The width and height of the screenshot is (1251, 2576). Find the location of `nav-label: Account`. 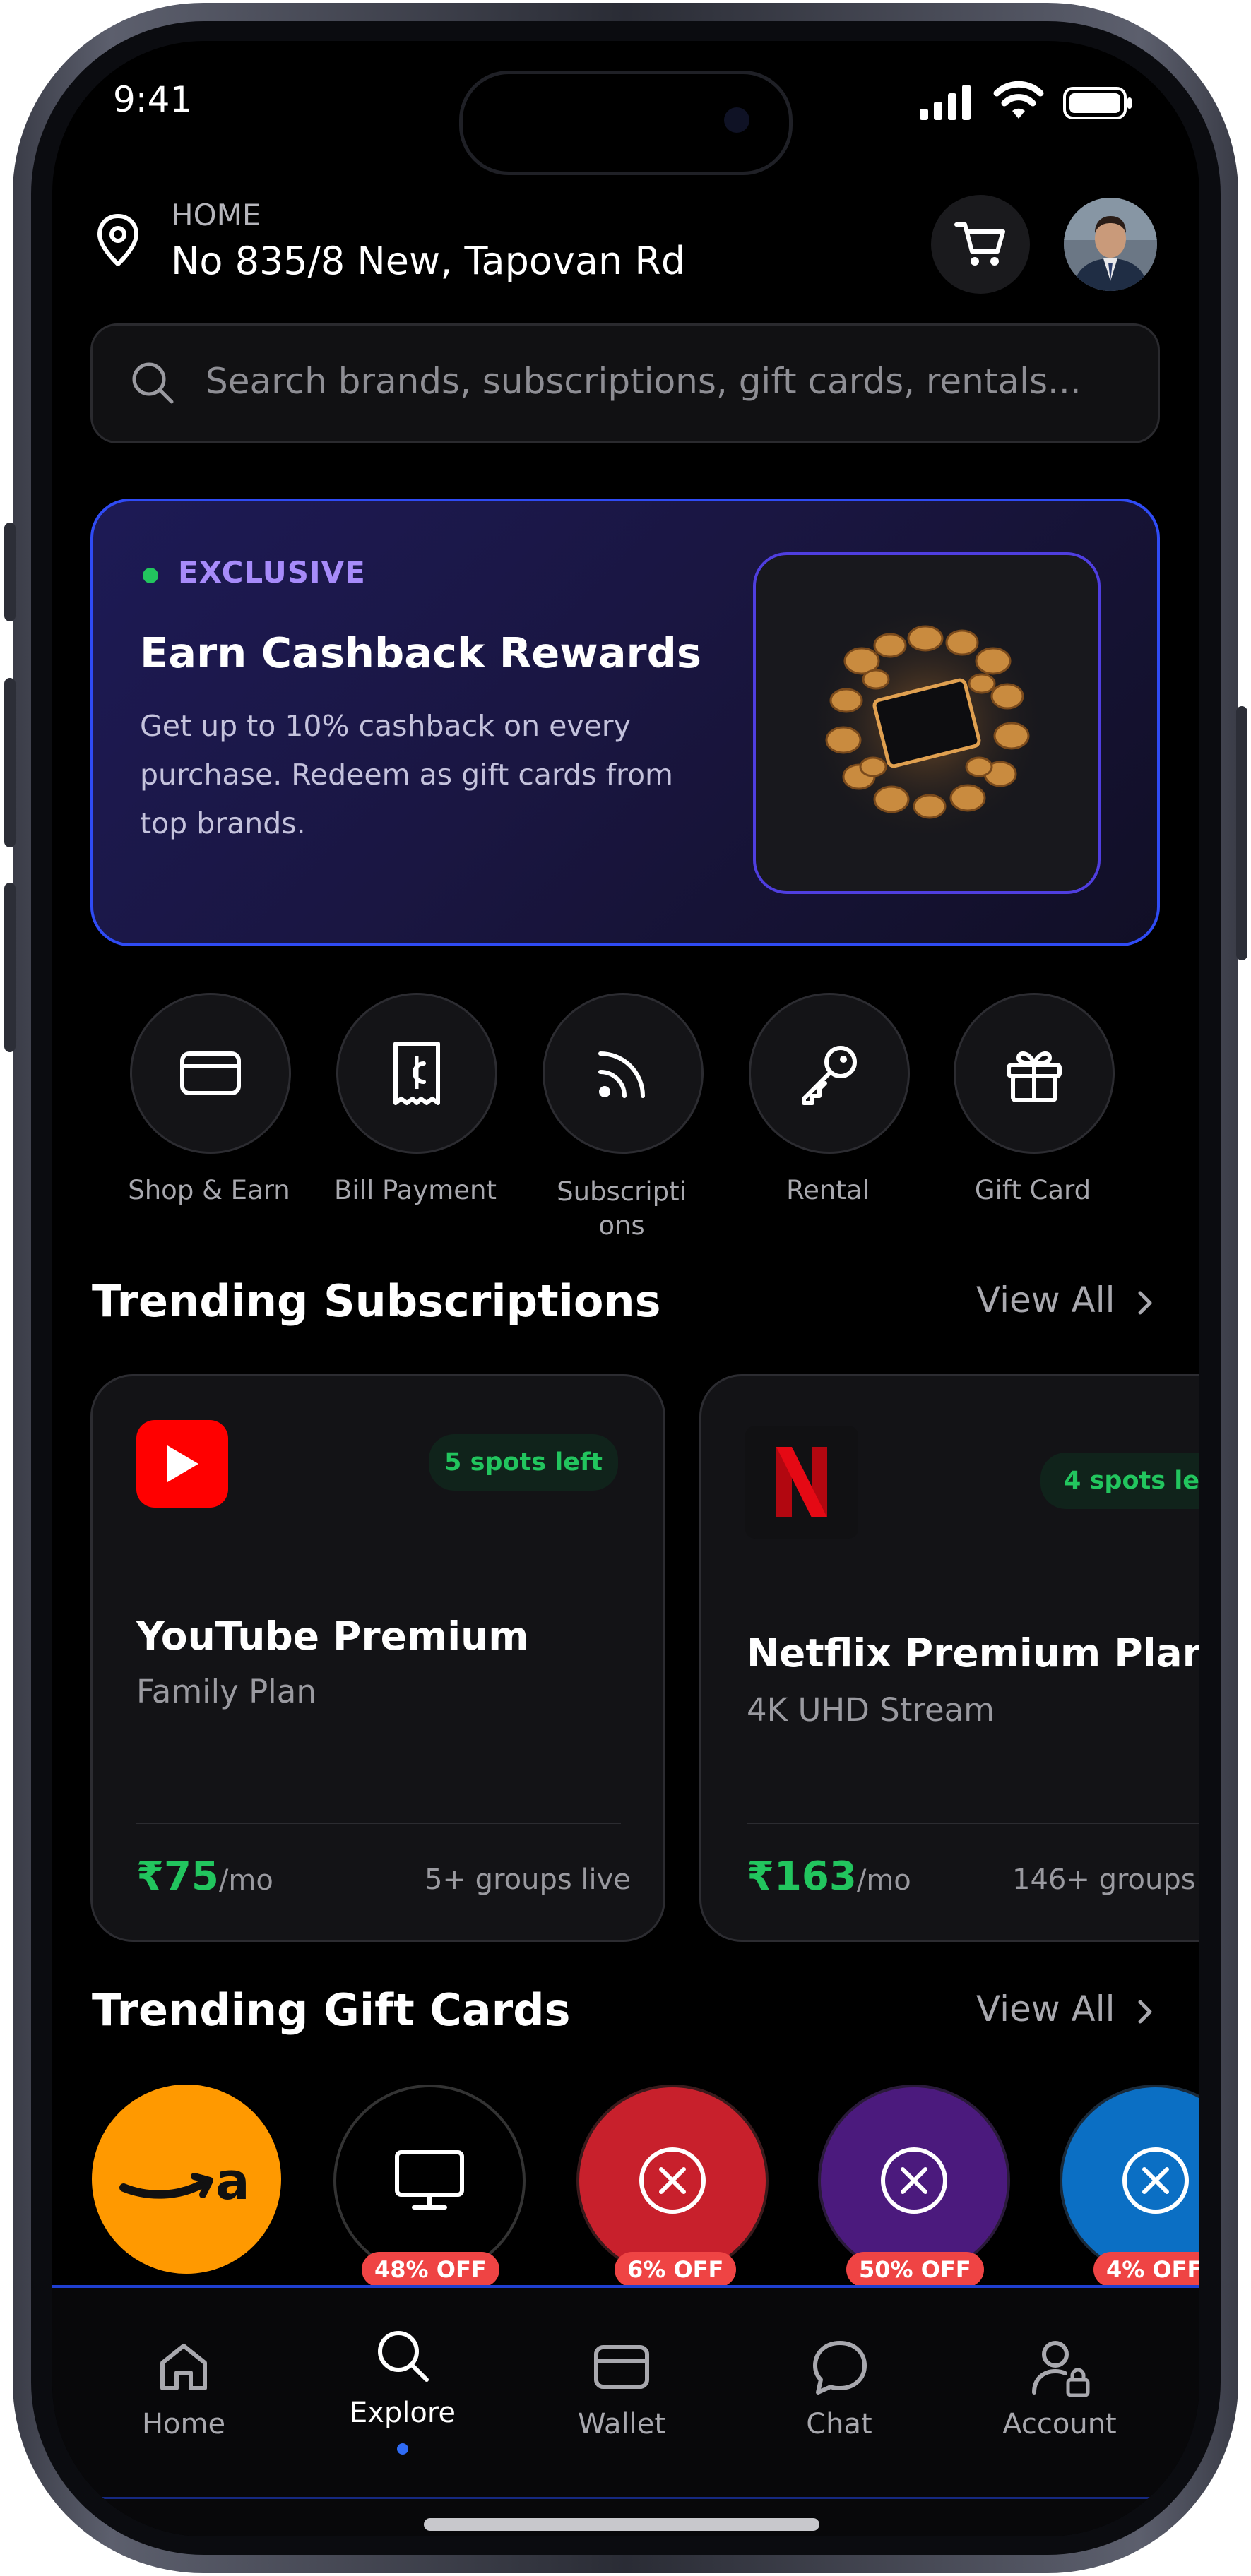

nav-label: Account is located at coordinates (1059, 2424).